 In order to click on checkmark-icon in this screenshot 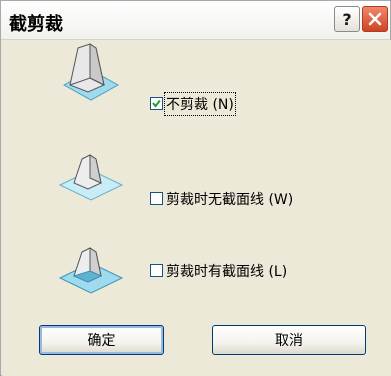, I will do `click(156, 103)`.